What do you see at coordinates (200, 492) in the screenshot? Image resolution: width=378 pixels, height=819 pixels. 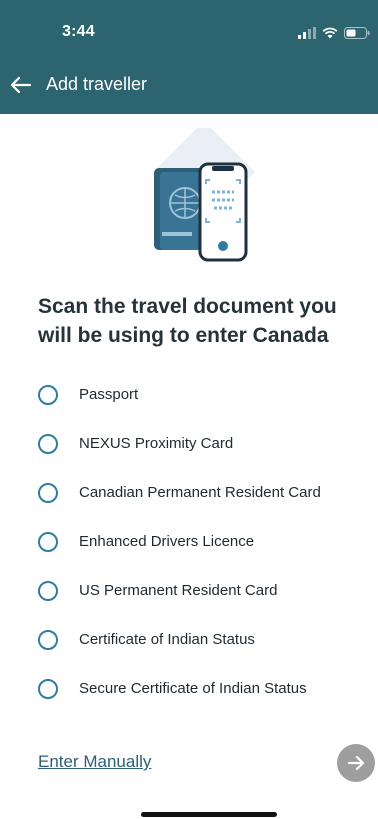 I see `option-label: Canadian Permanent Resident Card` at bounding box center [200, 492].